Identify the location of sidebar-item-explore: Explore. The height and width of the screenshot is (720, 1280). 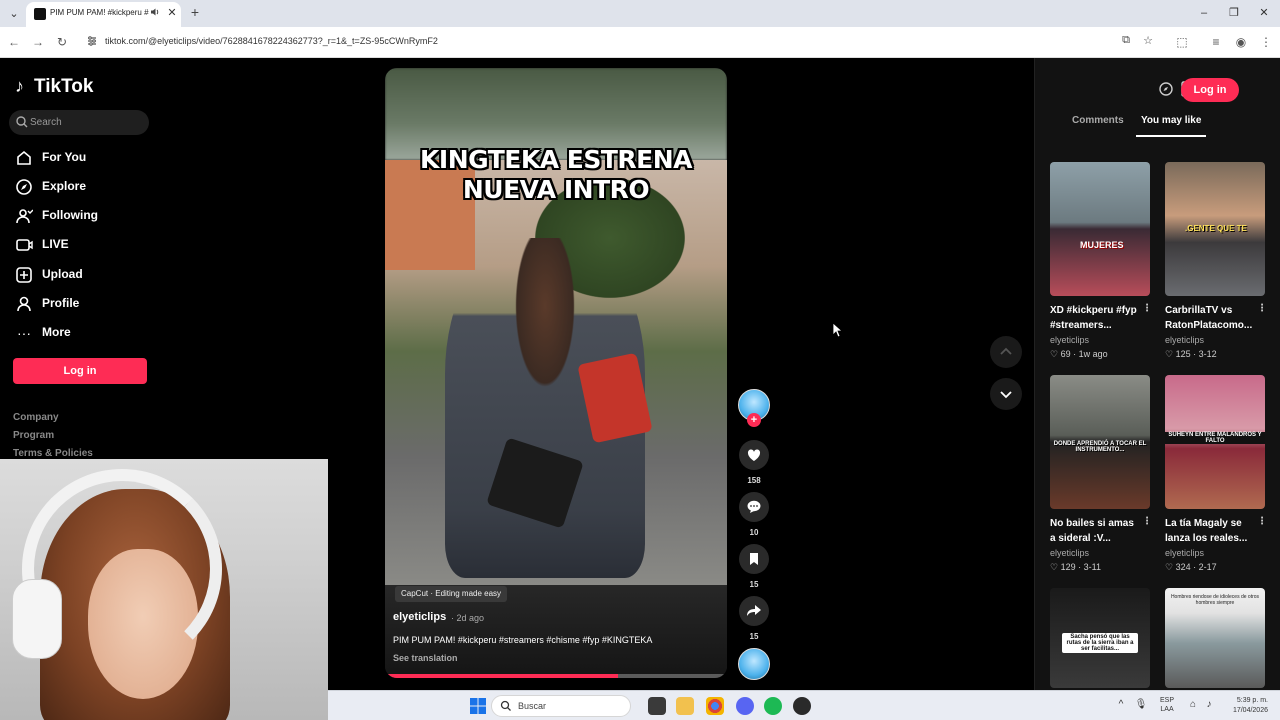
(80, 187).